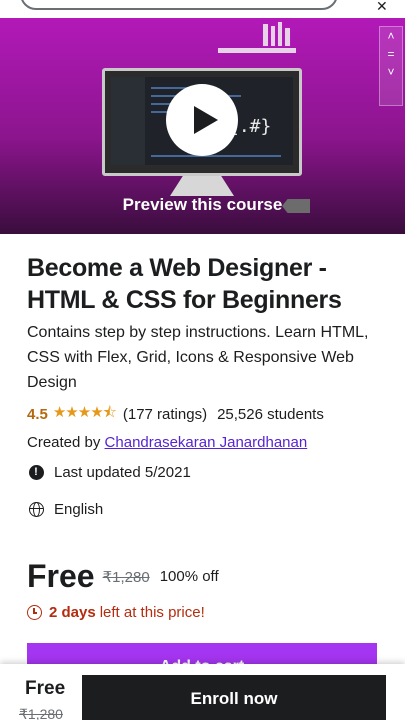  I want to click on rating-row: 4.5 ★★★★⯪ (177 ratings) 25,526 students, so click(175, 414).